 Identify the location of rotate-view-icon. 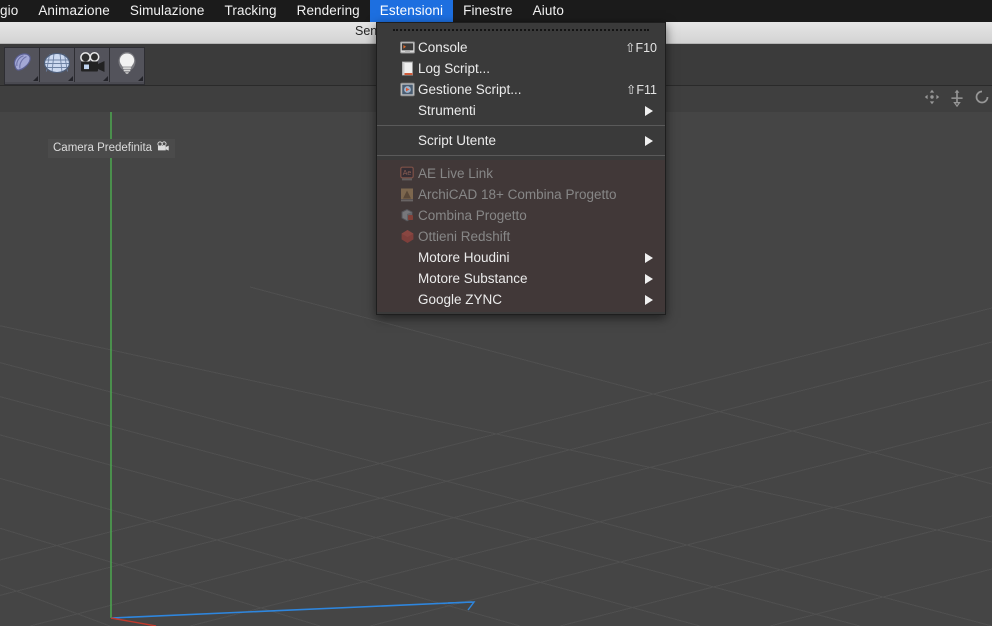
(982, 98).